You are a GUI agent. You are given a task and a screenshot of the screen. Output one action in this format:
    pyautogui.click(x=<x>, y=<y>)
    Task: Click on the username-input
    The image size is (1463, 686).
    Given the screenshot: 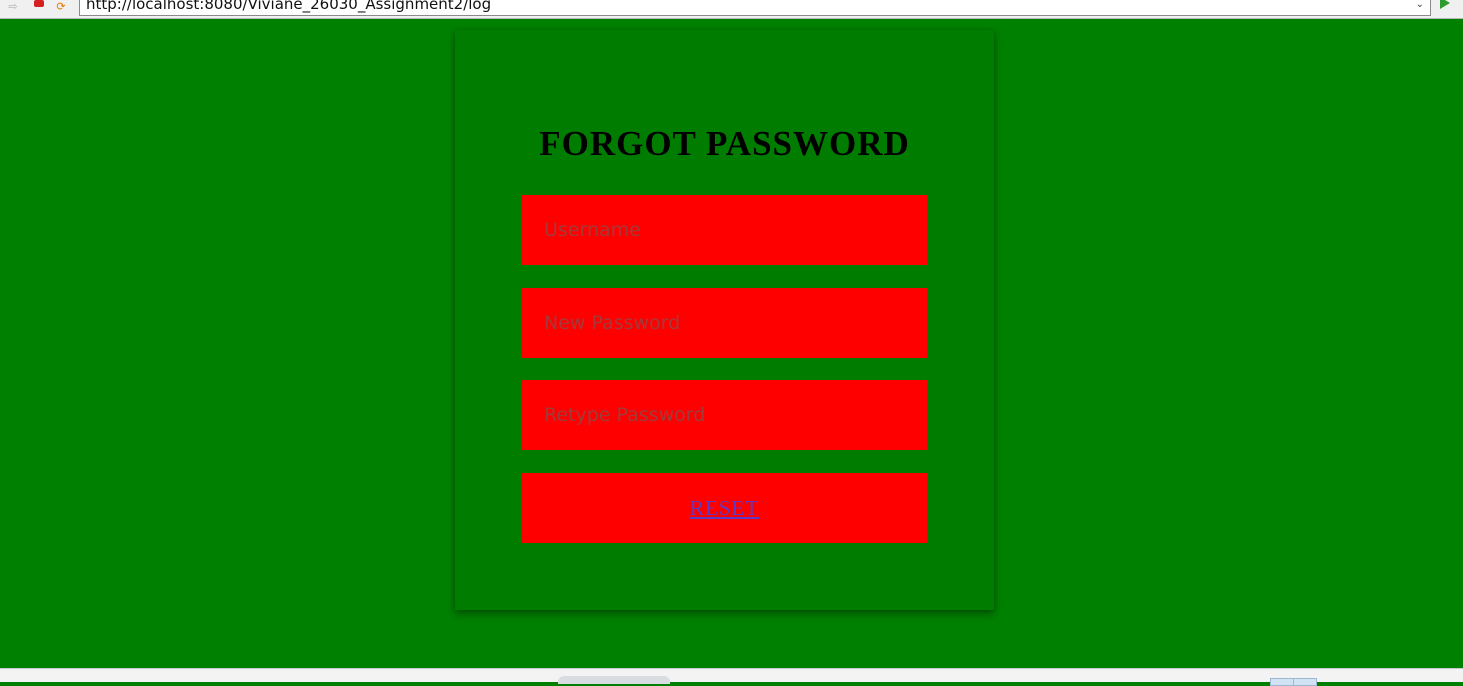 What is the action you would take?
    pyautogui.click(x=724, y=230)
    